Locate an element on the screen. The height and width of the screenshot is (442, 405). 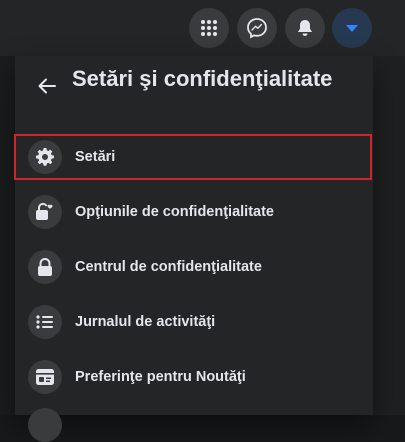
menu-item-label: Setări is located at coordinates (95, 157).